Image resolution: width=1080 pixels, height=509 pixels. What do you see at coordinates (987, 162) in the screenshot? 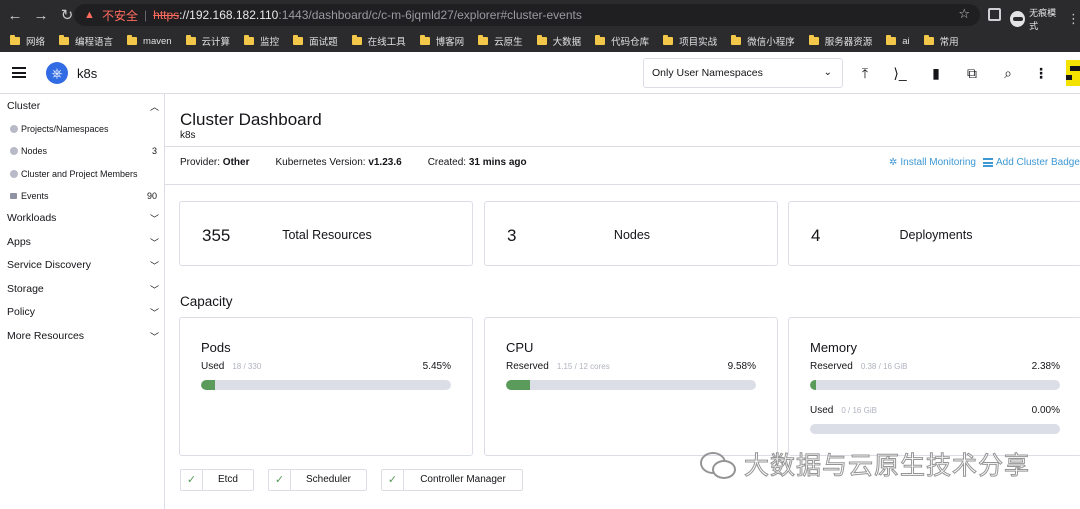
I see `list-icon` at bounding box center [987, 162].